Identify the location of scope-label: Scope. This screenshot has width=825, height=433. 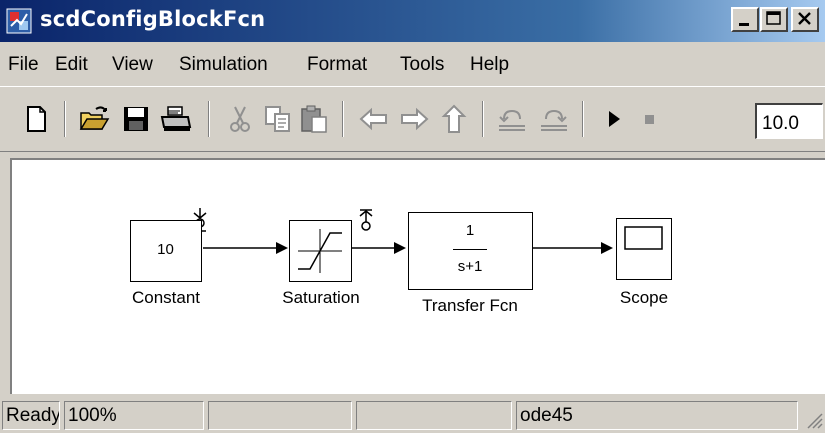
(644, 297).